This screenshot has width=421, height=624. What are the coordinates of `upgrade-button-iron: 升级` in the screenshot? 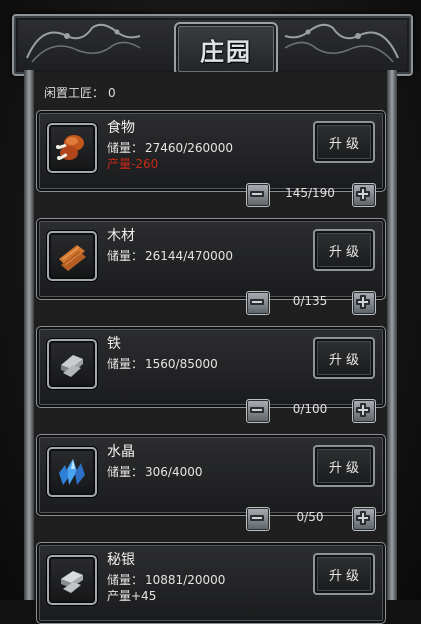 It's located at (344, 358).